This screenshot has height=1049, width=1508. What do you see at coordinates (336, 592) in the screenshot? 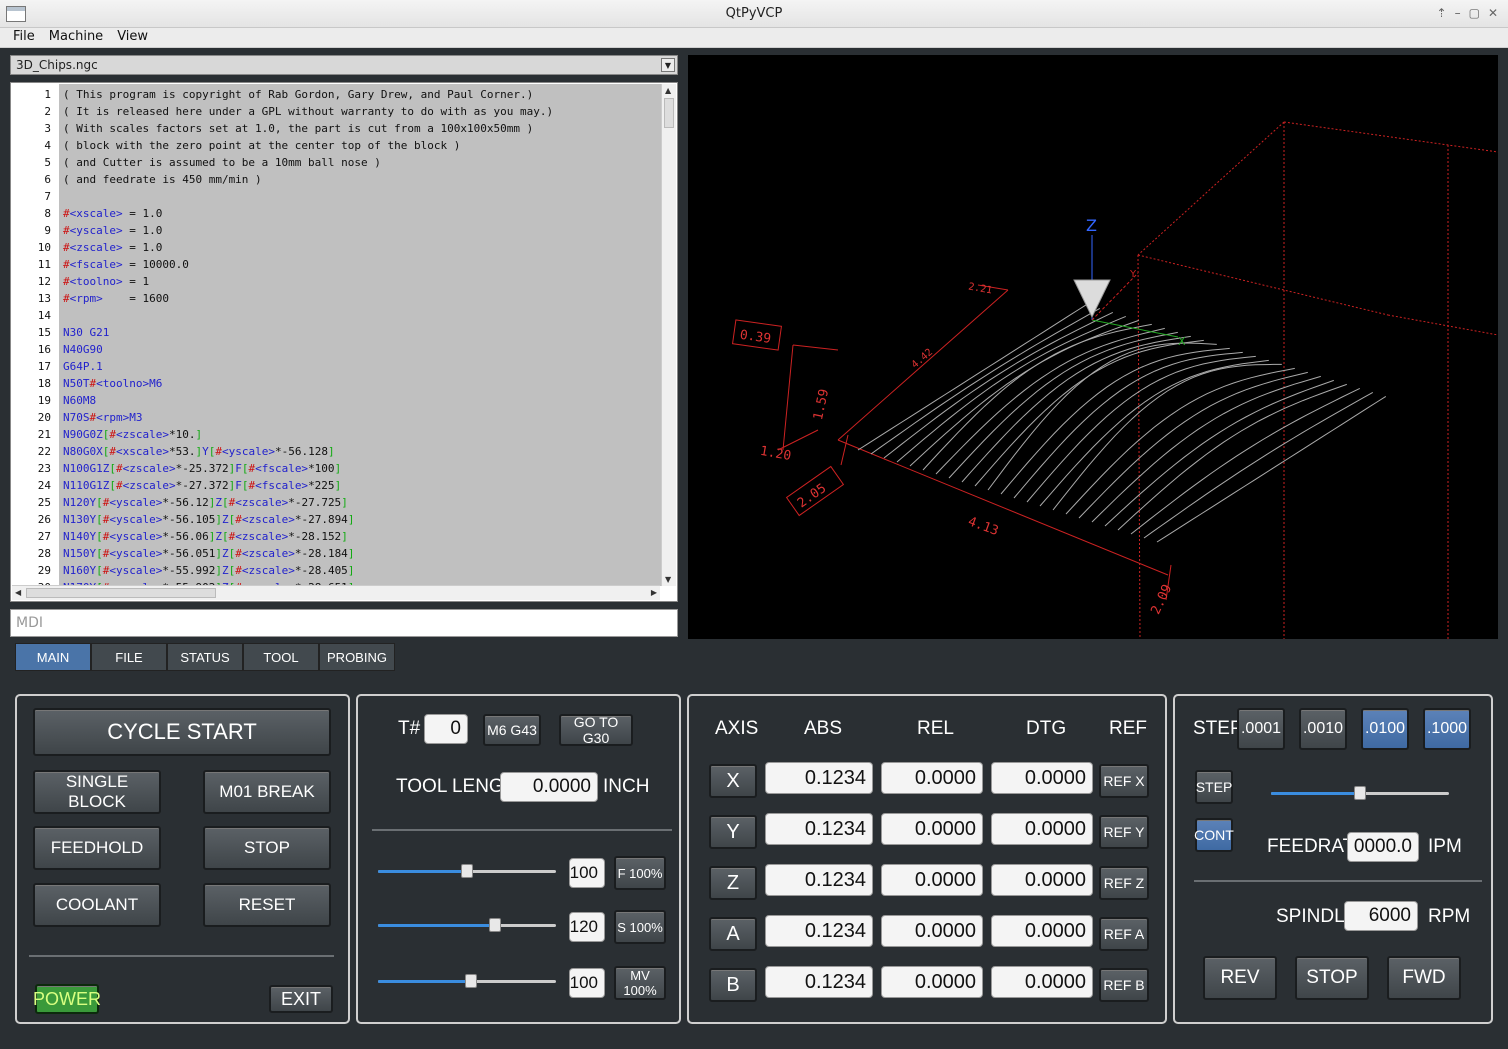
I see `horizontal-scrollbar: ◀ ▶` at bounding box center [336, 592].